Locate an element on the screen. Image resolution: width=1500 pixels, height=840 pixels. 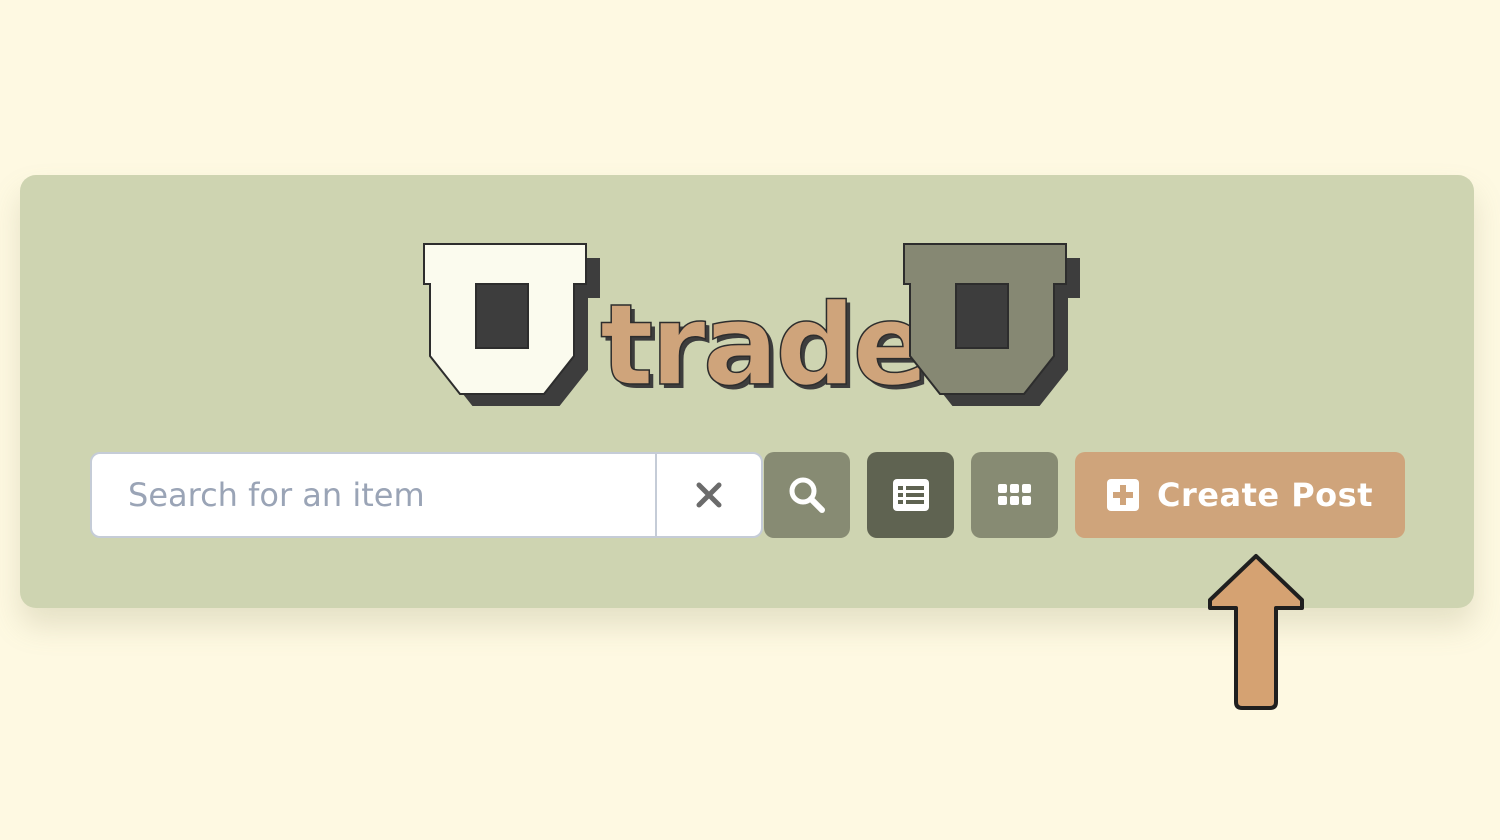
search-box is located at coordinates (426, 495).